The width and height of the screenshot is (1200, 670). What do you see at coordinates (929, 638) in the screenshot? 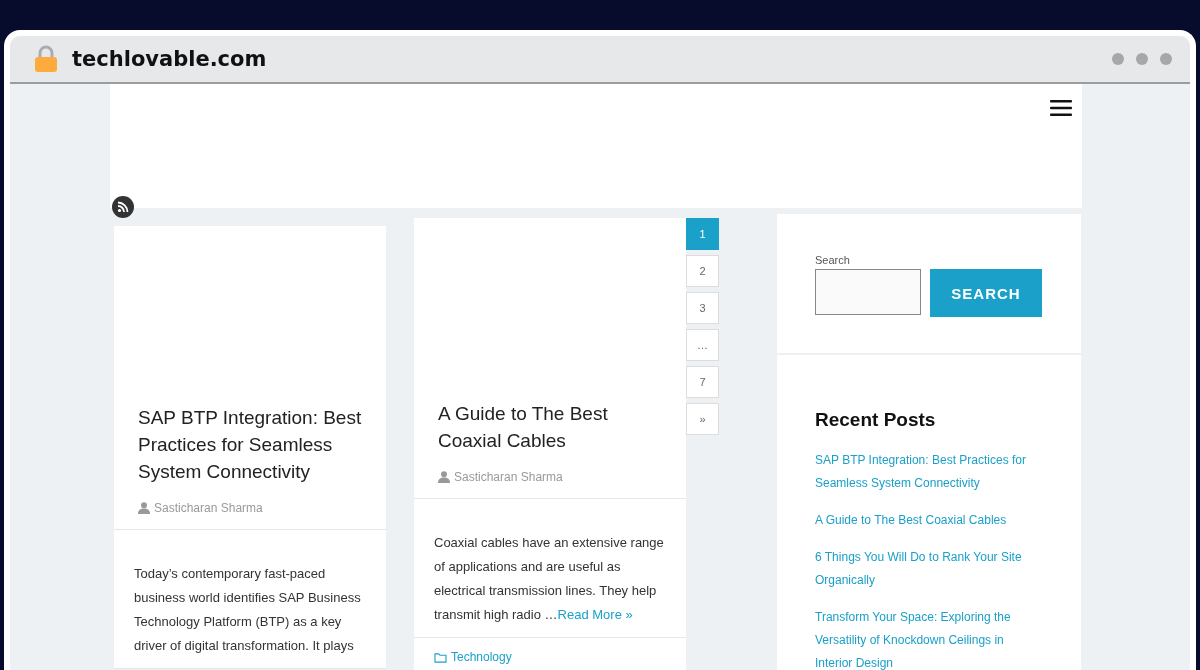
I see `recent-post-link: Transform Your Space: Exploring the Versatility of Knockdown Ceilings in Interior Design` at bounding box center [929, 638].